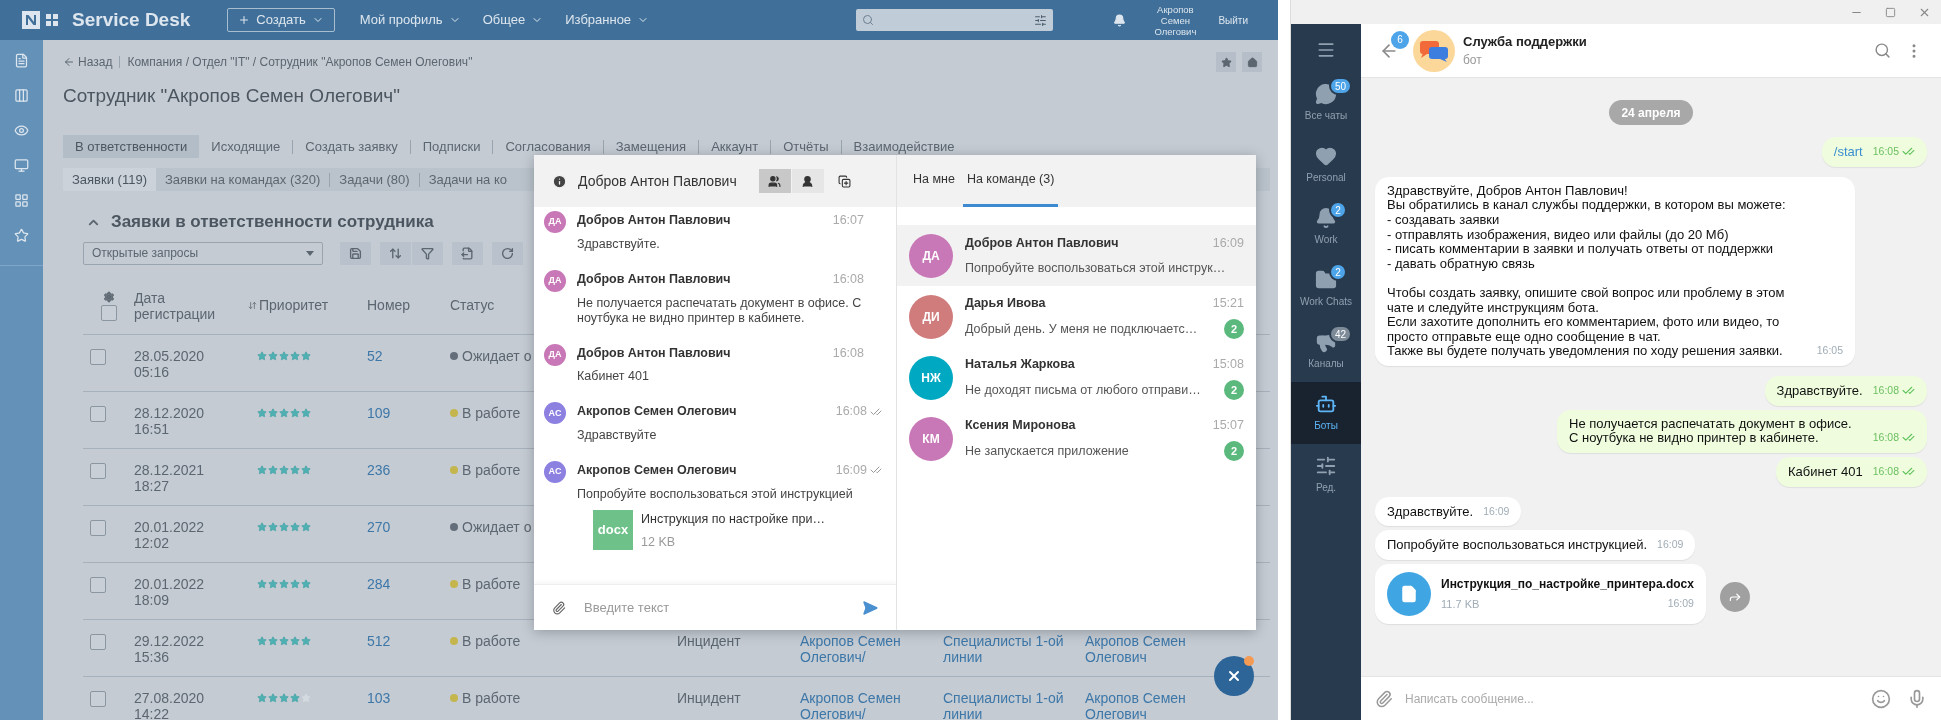 Image resolution: width=1941 pixels, height=720 pixels. What do you see at coordinates (1882, 50) in the screenshot?
I see `search-icon` at bounding box center [1882, 50].